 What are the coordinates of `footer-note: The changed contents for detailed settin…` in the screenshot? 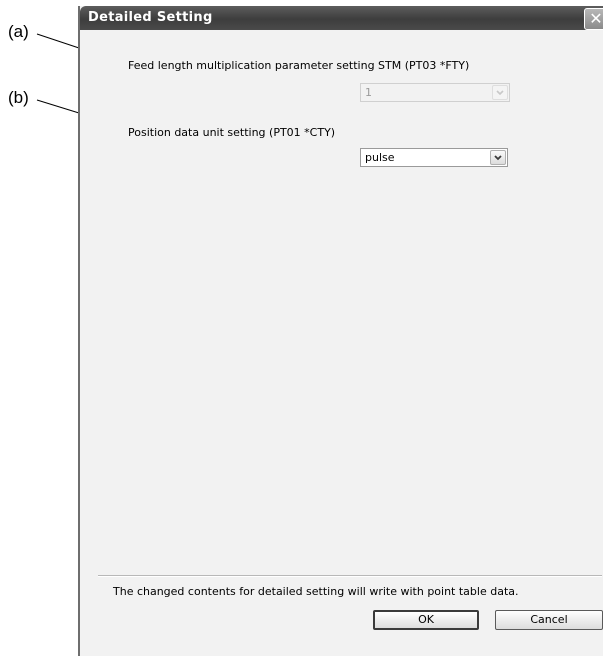 It's located at (316, 591).